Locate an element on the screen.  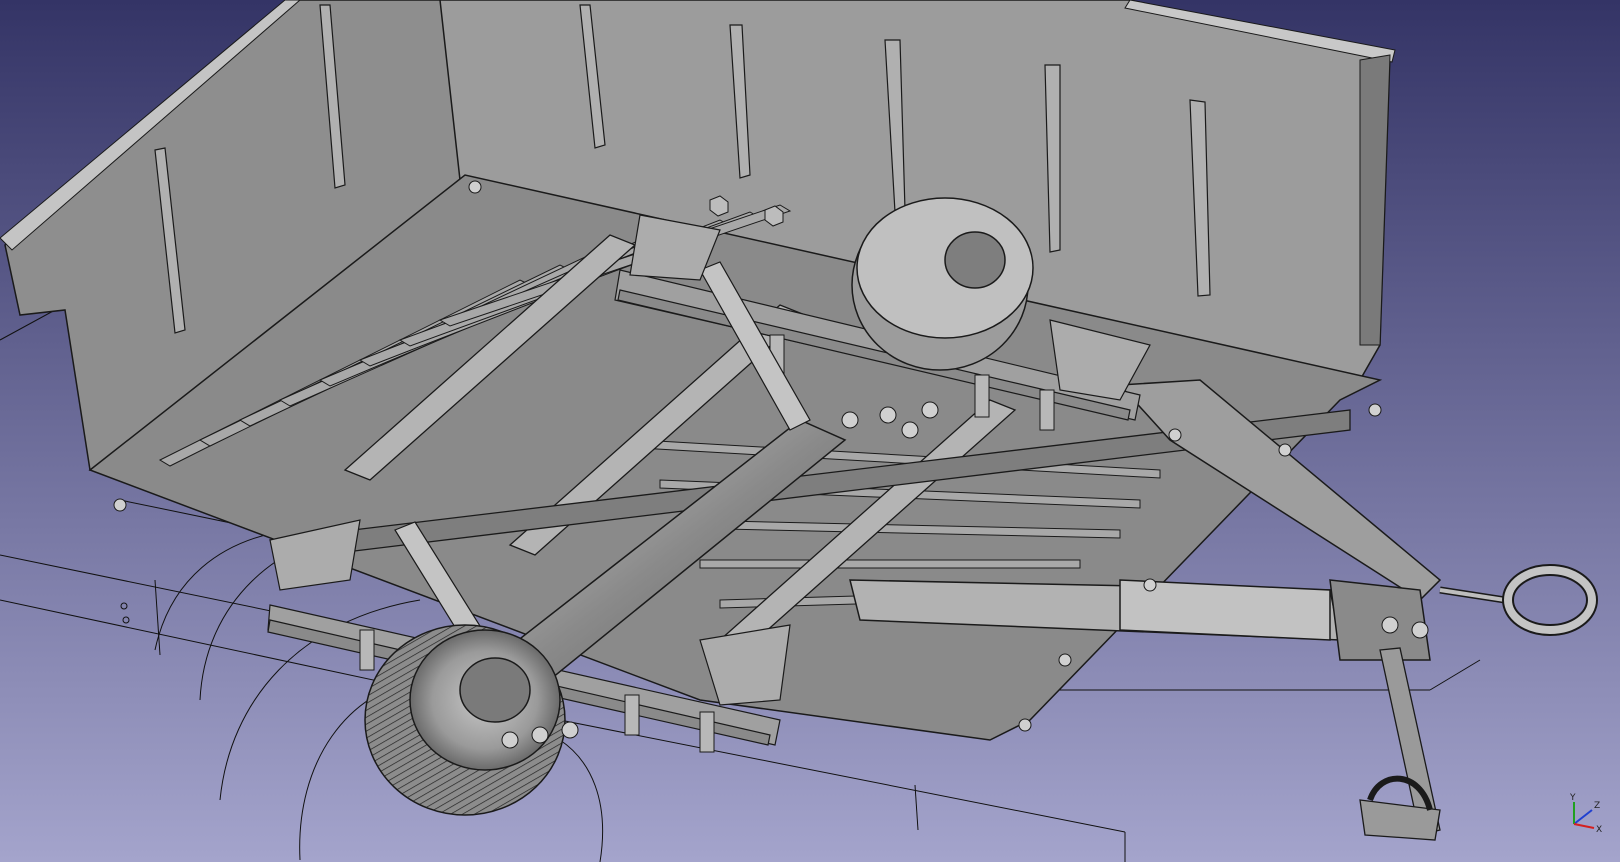
axis-indicator: Y Z X is located at coordinates (1585, 814).